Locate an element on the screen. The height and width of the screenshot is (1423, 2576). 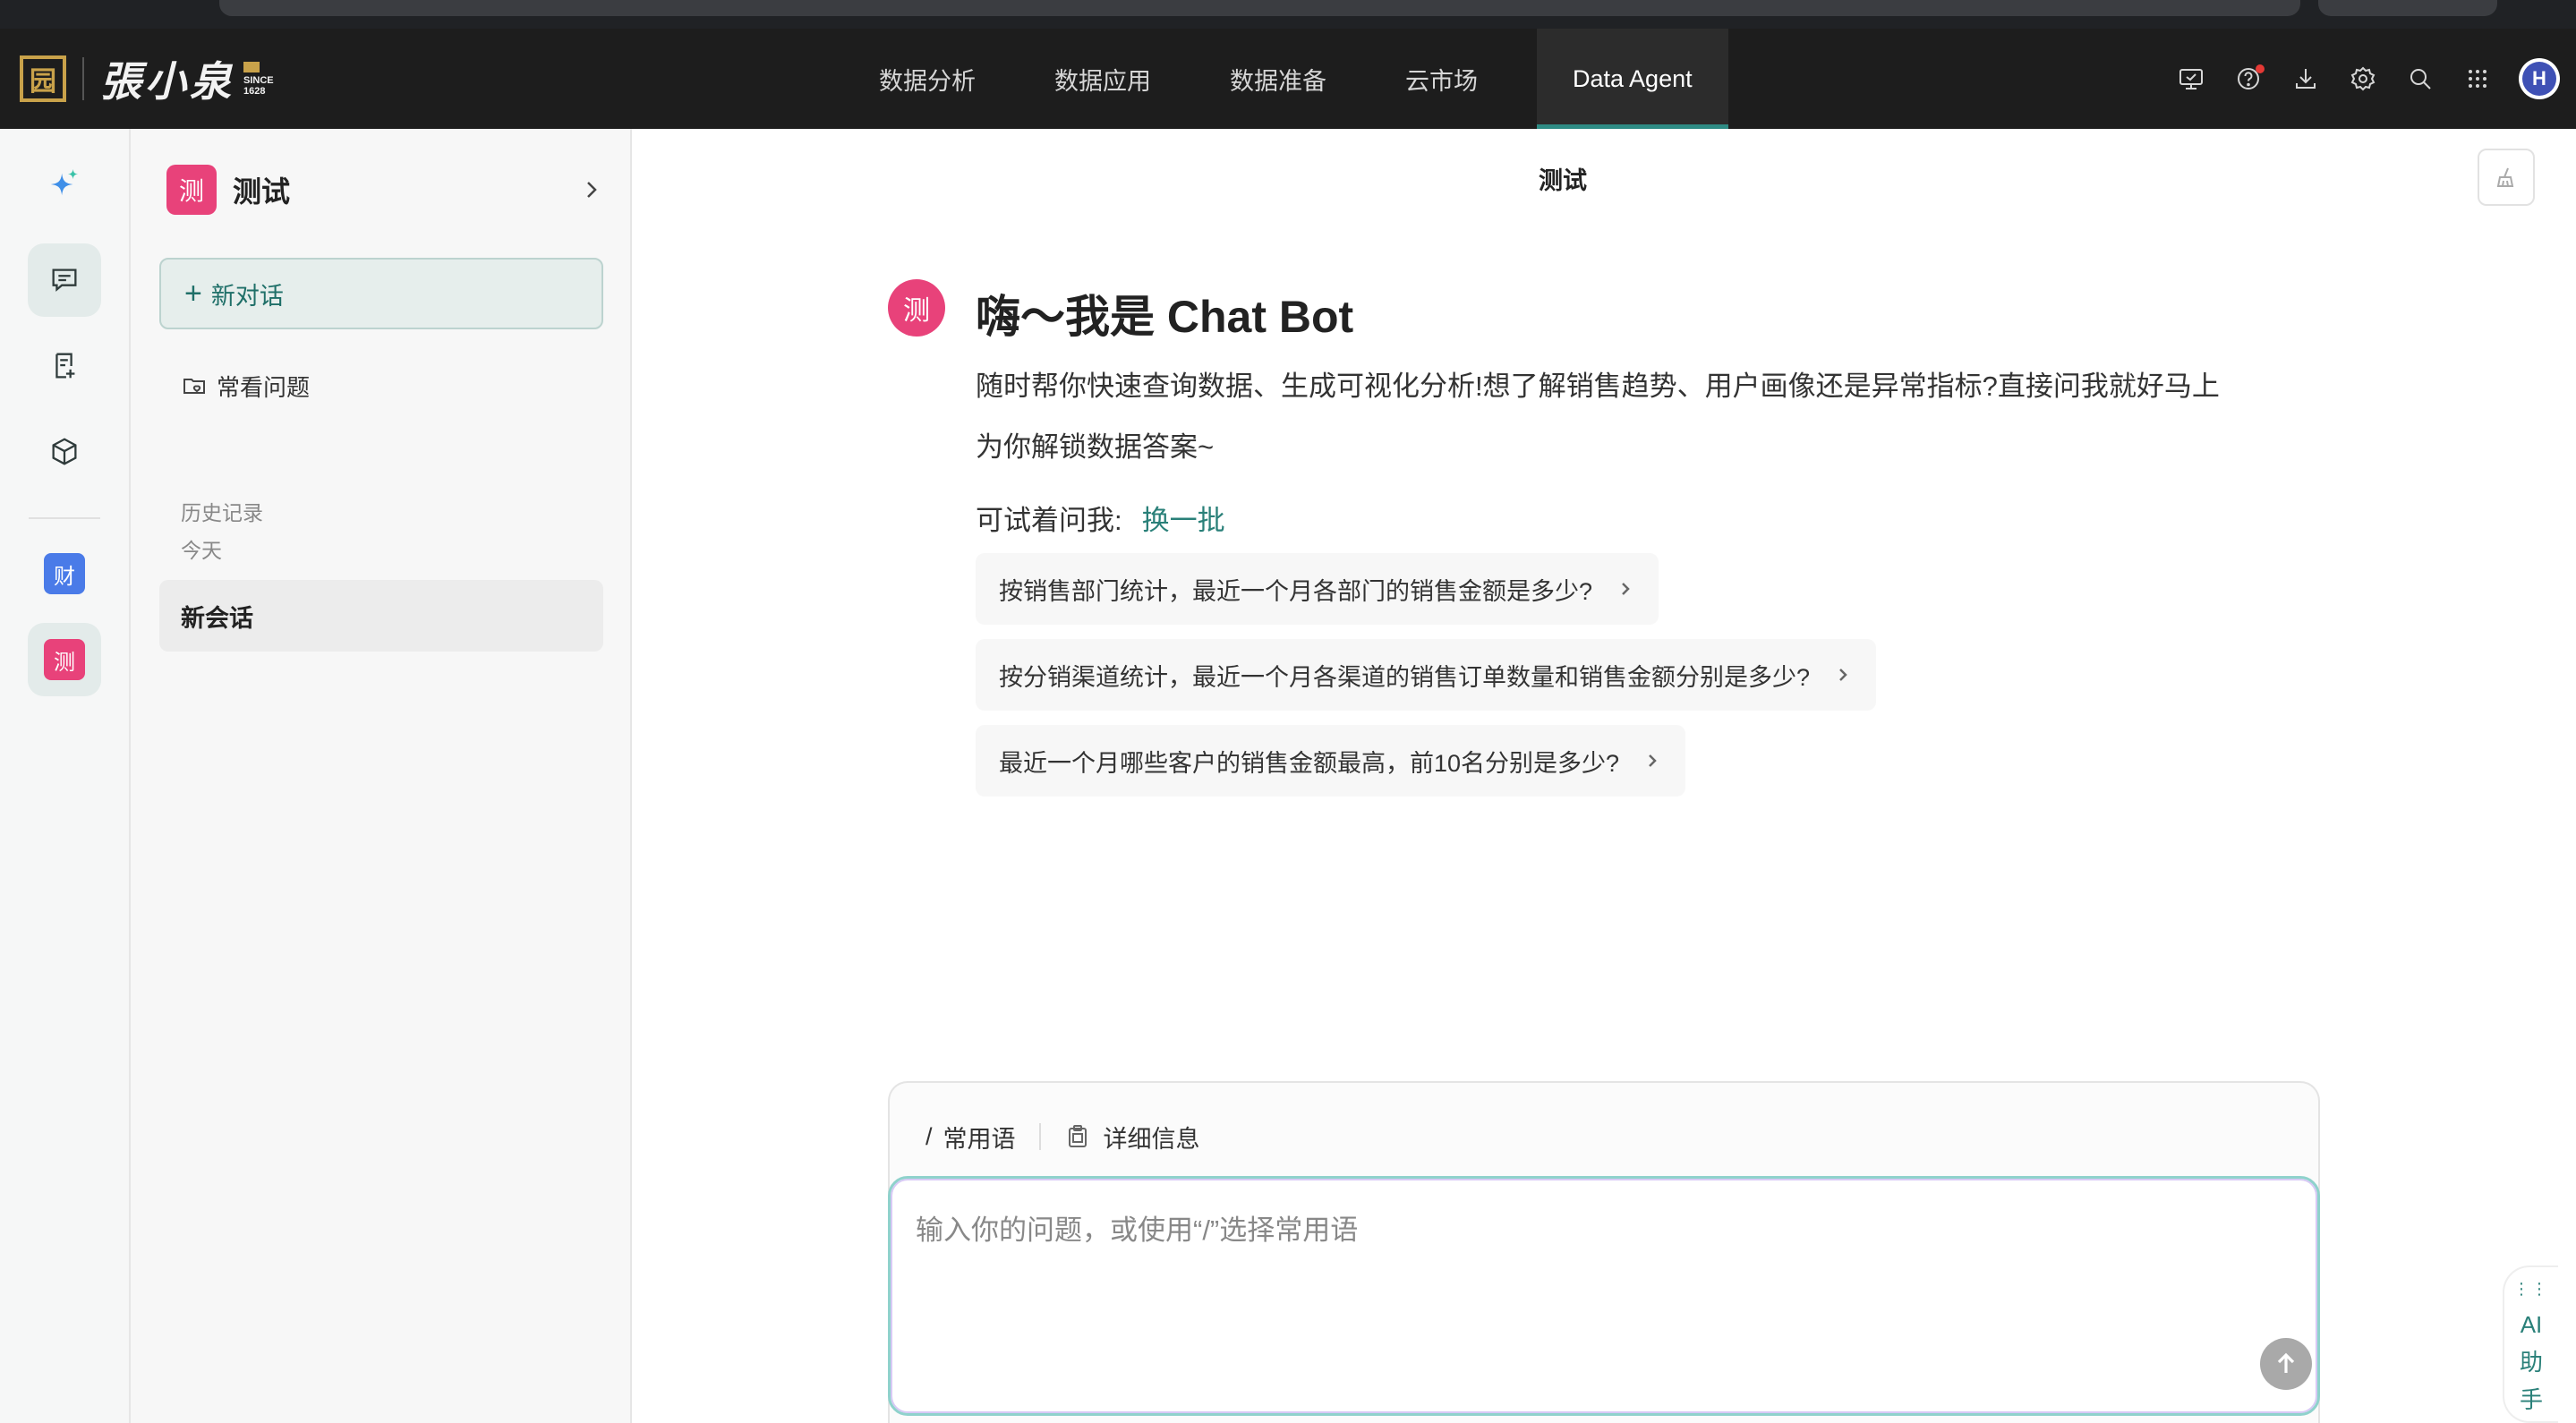
bot-avatar: 测 is located at coordinates (191, 190).